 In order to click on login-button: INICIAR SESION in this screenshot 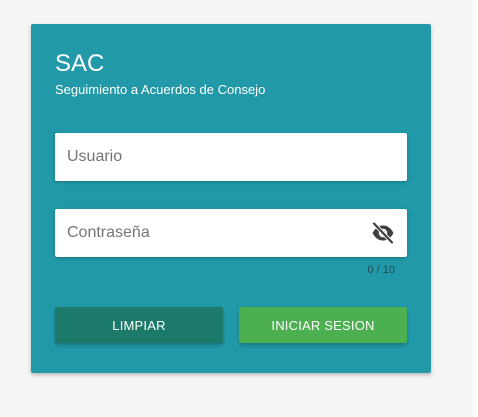, I will do `click(323, 325)`.